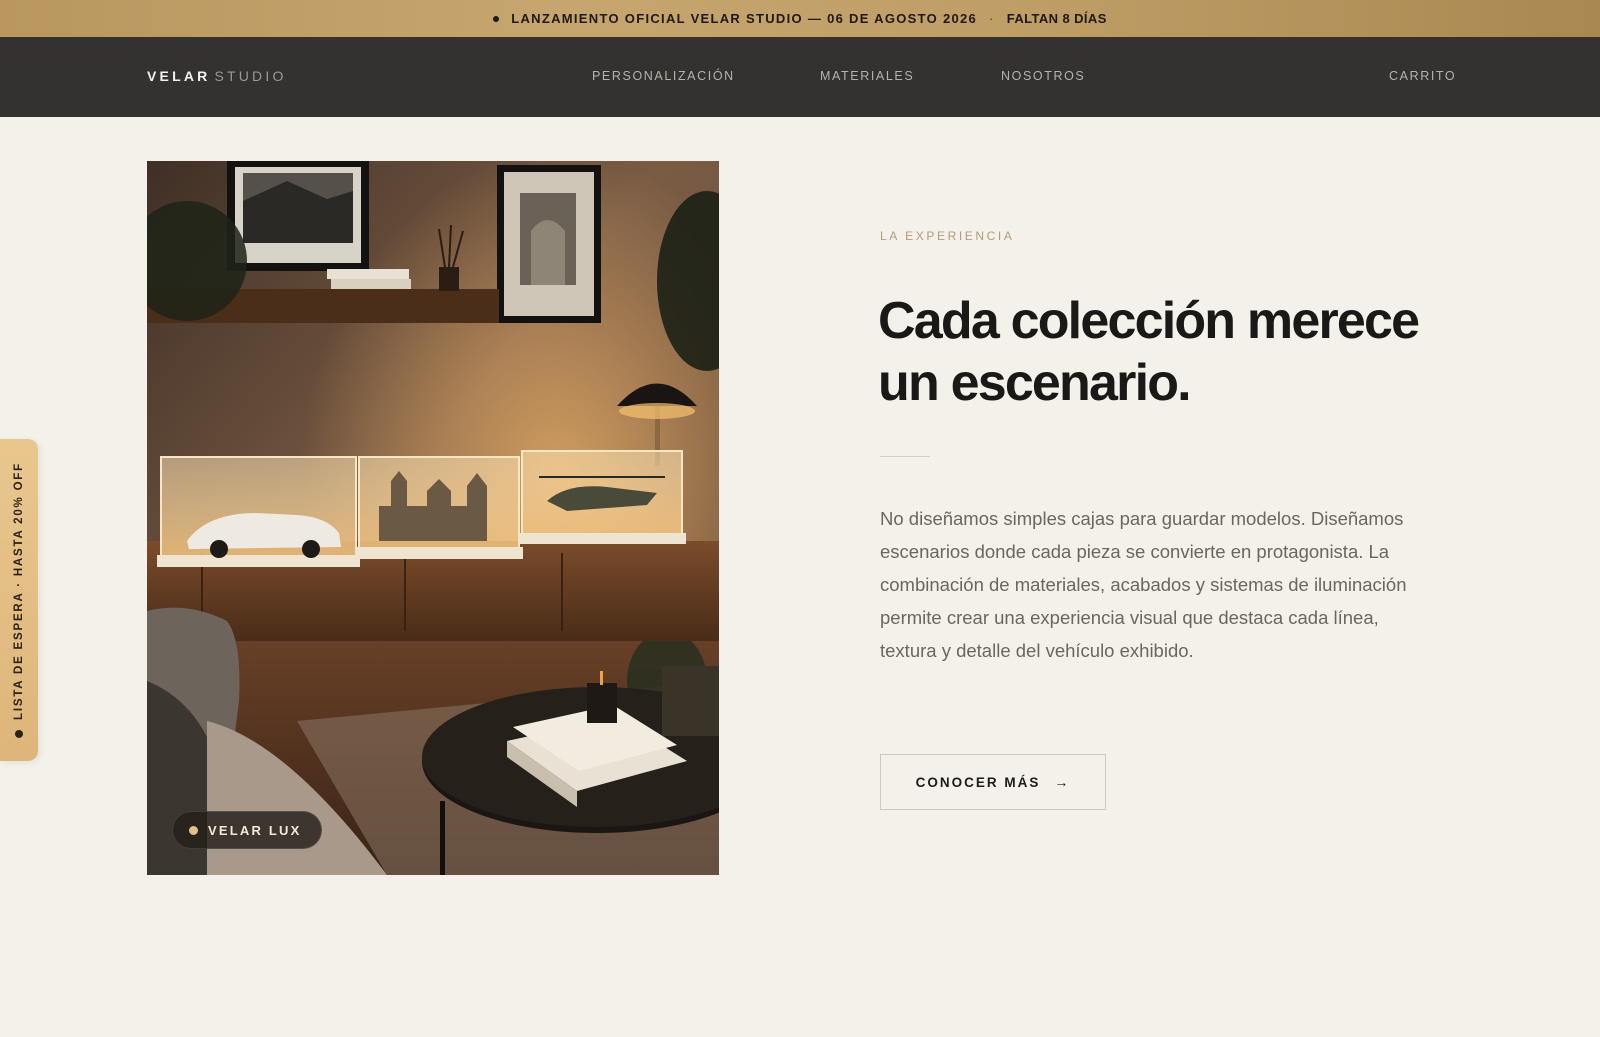 This screenshot has width=1600, height=1037. What do you see at coordinates (255, 830) in the screenshot?
I see `product-badge-label: VELAR LUX` at bounding box center [255, 830].